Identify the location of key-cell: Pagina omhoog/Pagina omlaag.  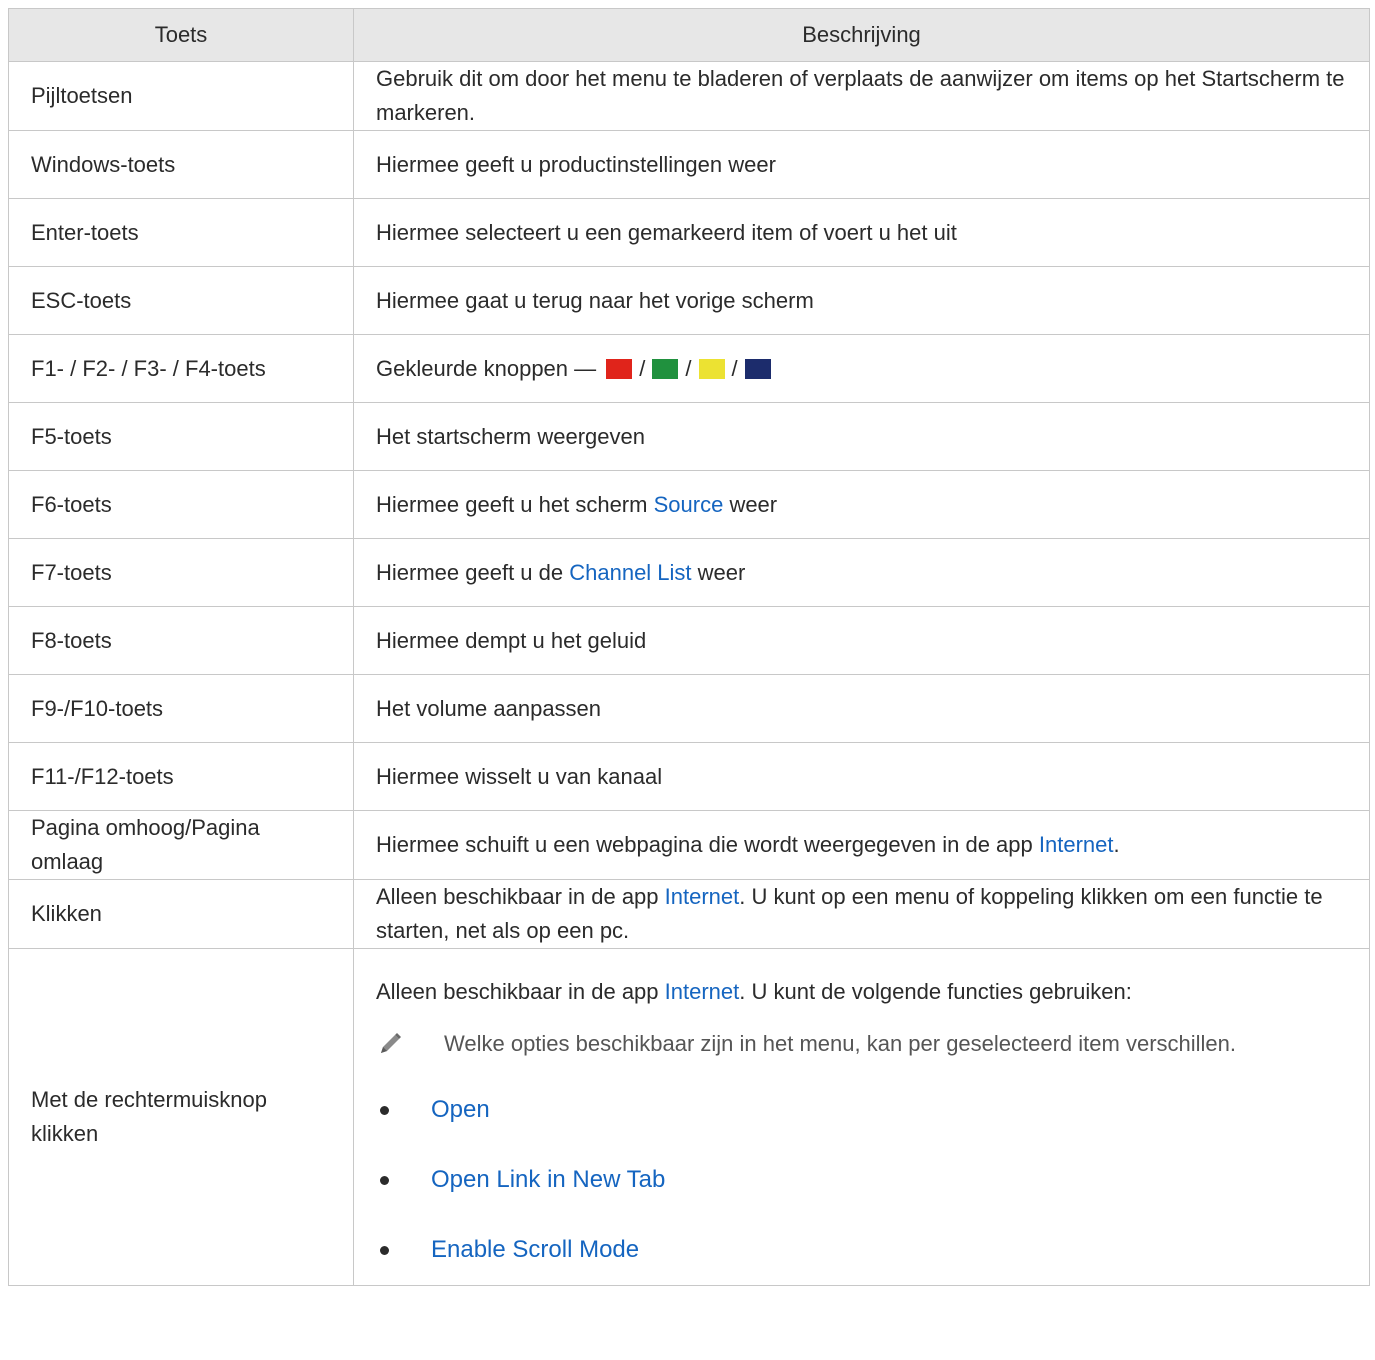
(181, 845).